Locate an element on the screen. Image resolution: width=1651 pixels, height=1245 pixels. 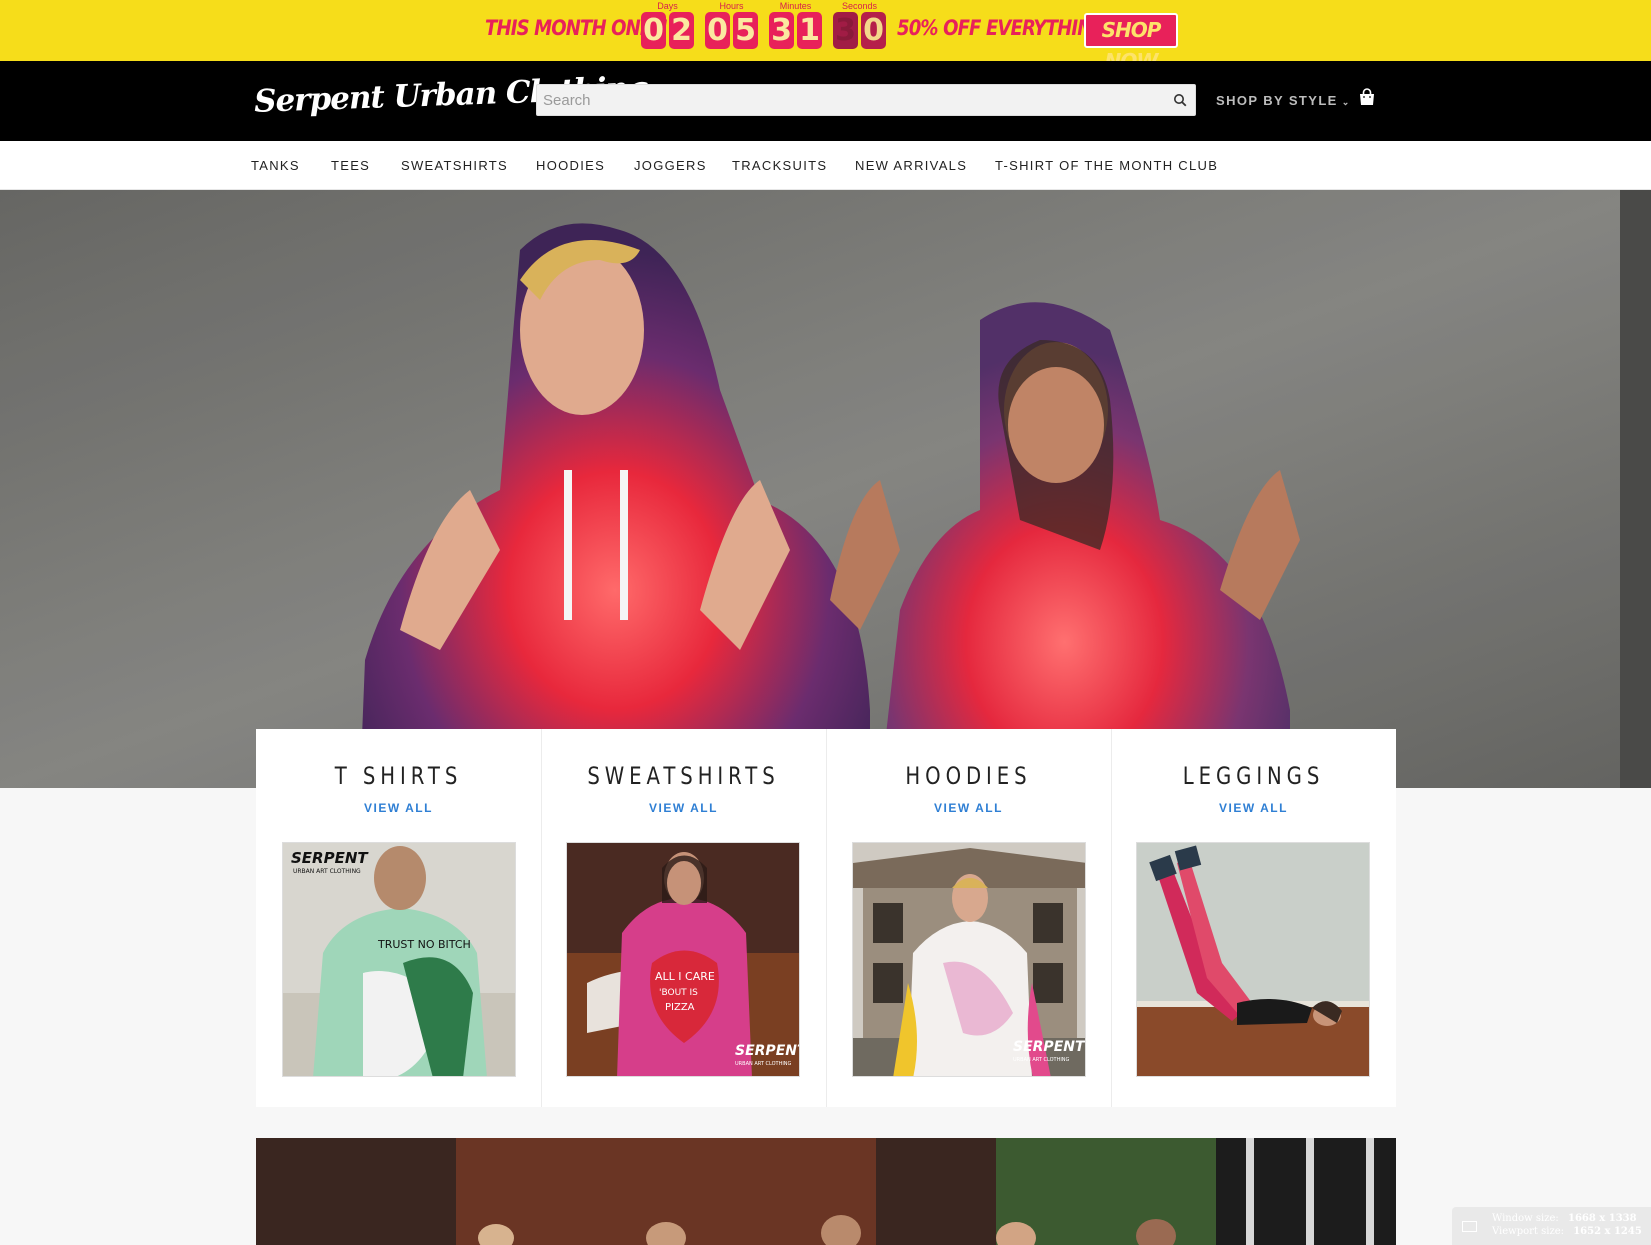
print-text-line1: ALL I CARE is located at coordinates (685, 976).